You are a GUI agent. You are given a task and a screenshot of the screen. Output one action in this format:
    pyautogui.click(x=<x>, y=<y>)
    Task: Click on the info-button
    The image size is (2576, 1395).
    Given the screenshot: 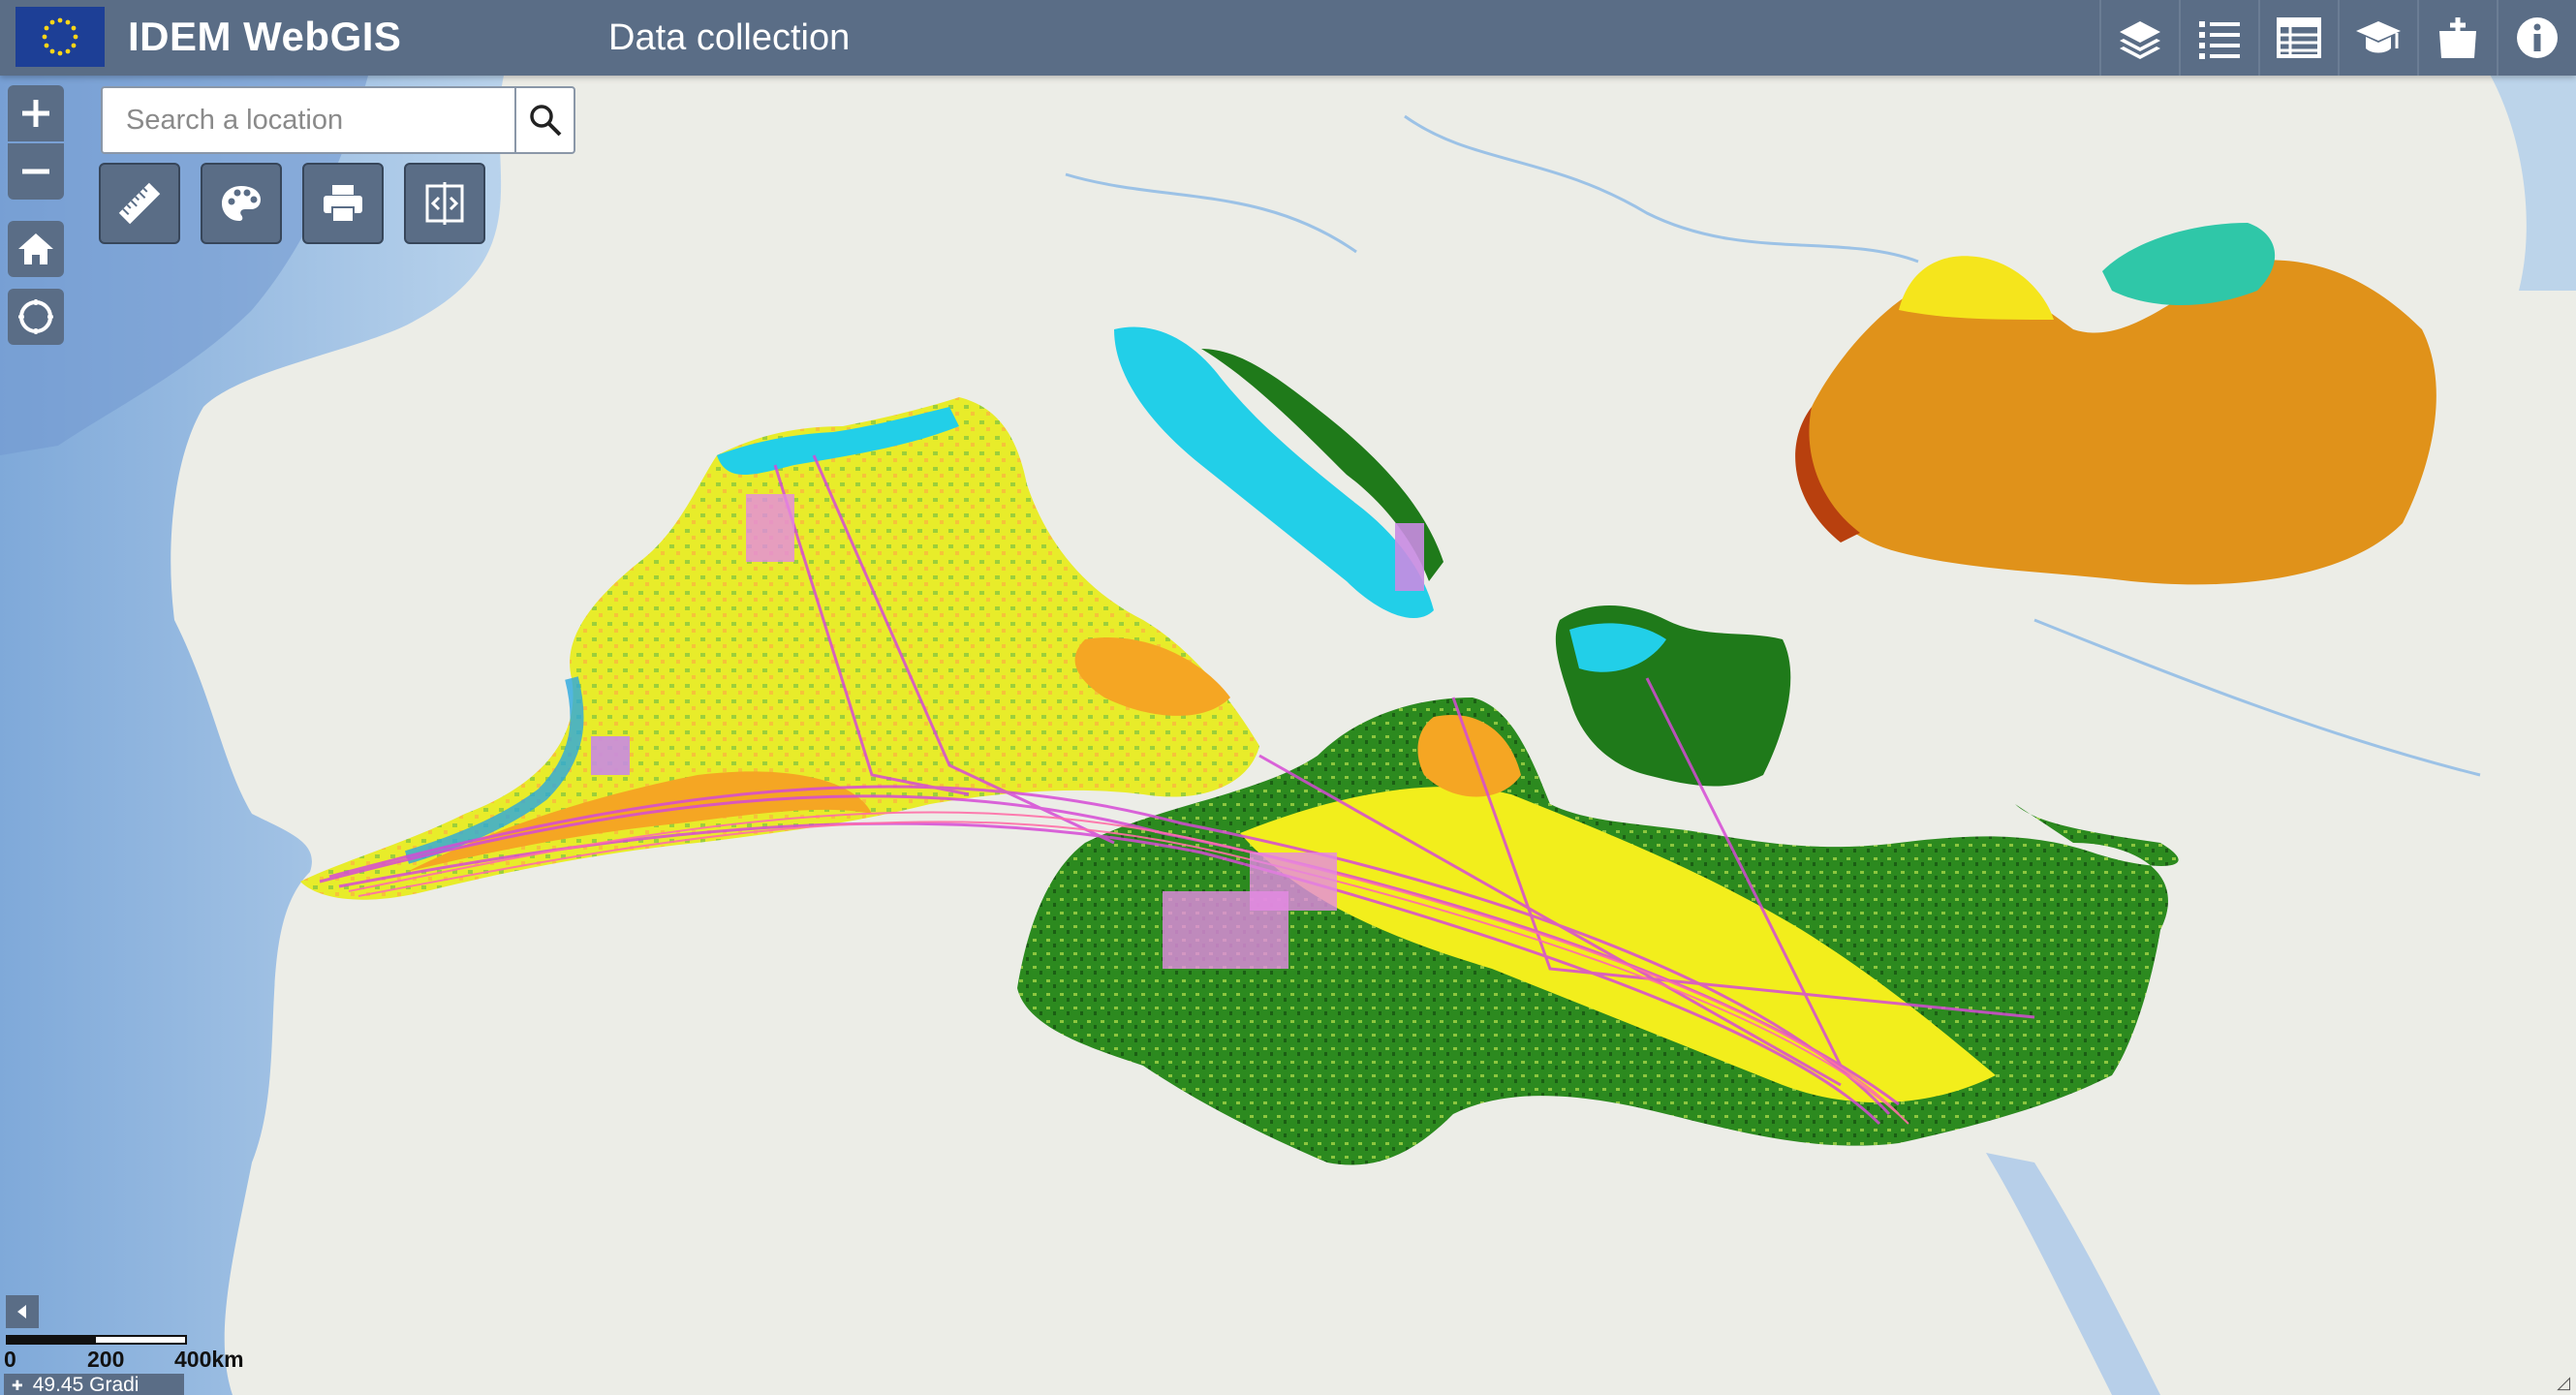 What is the action you would take?
    pyautogui.click(x=2536, y=38)
    